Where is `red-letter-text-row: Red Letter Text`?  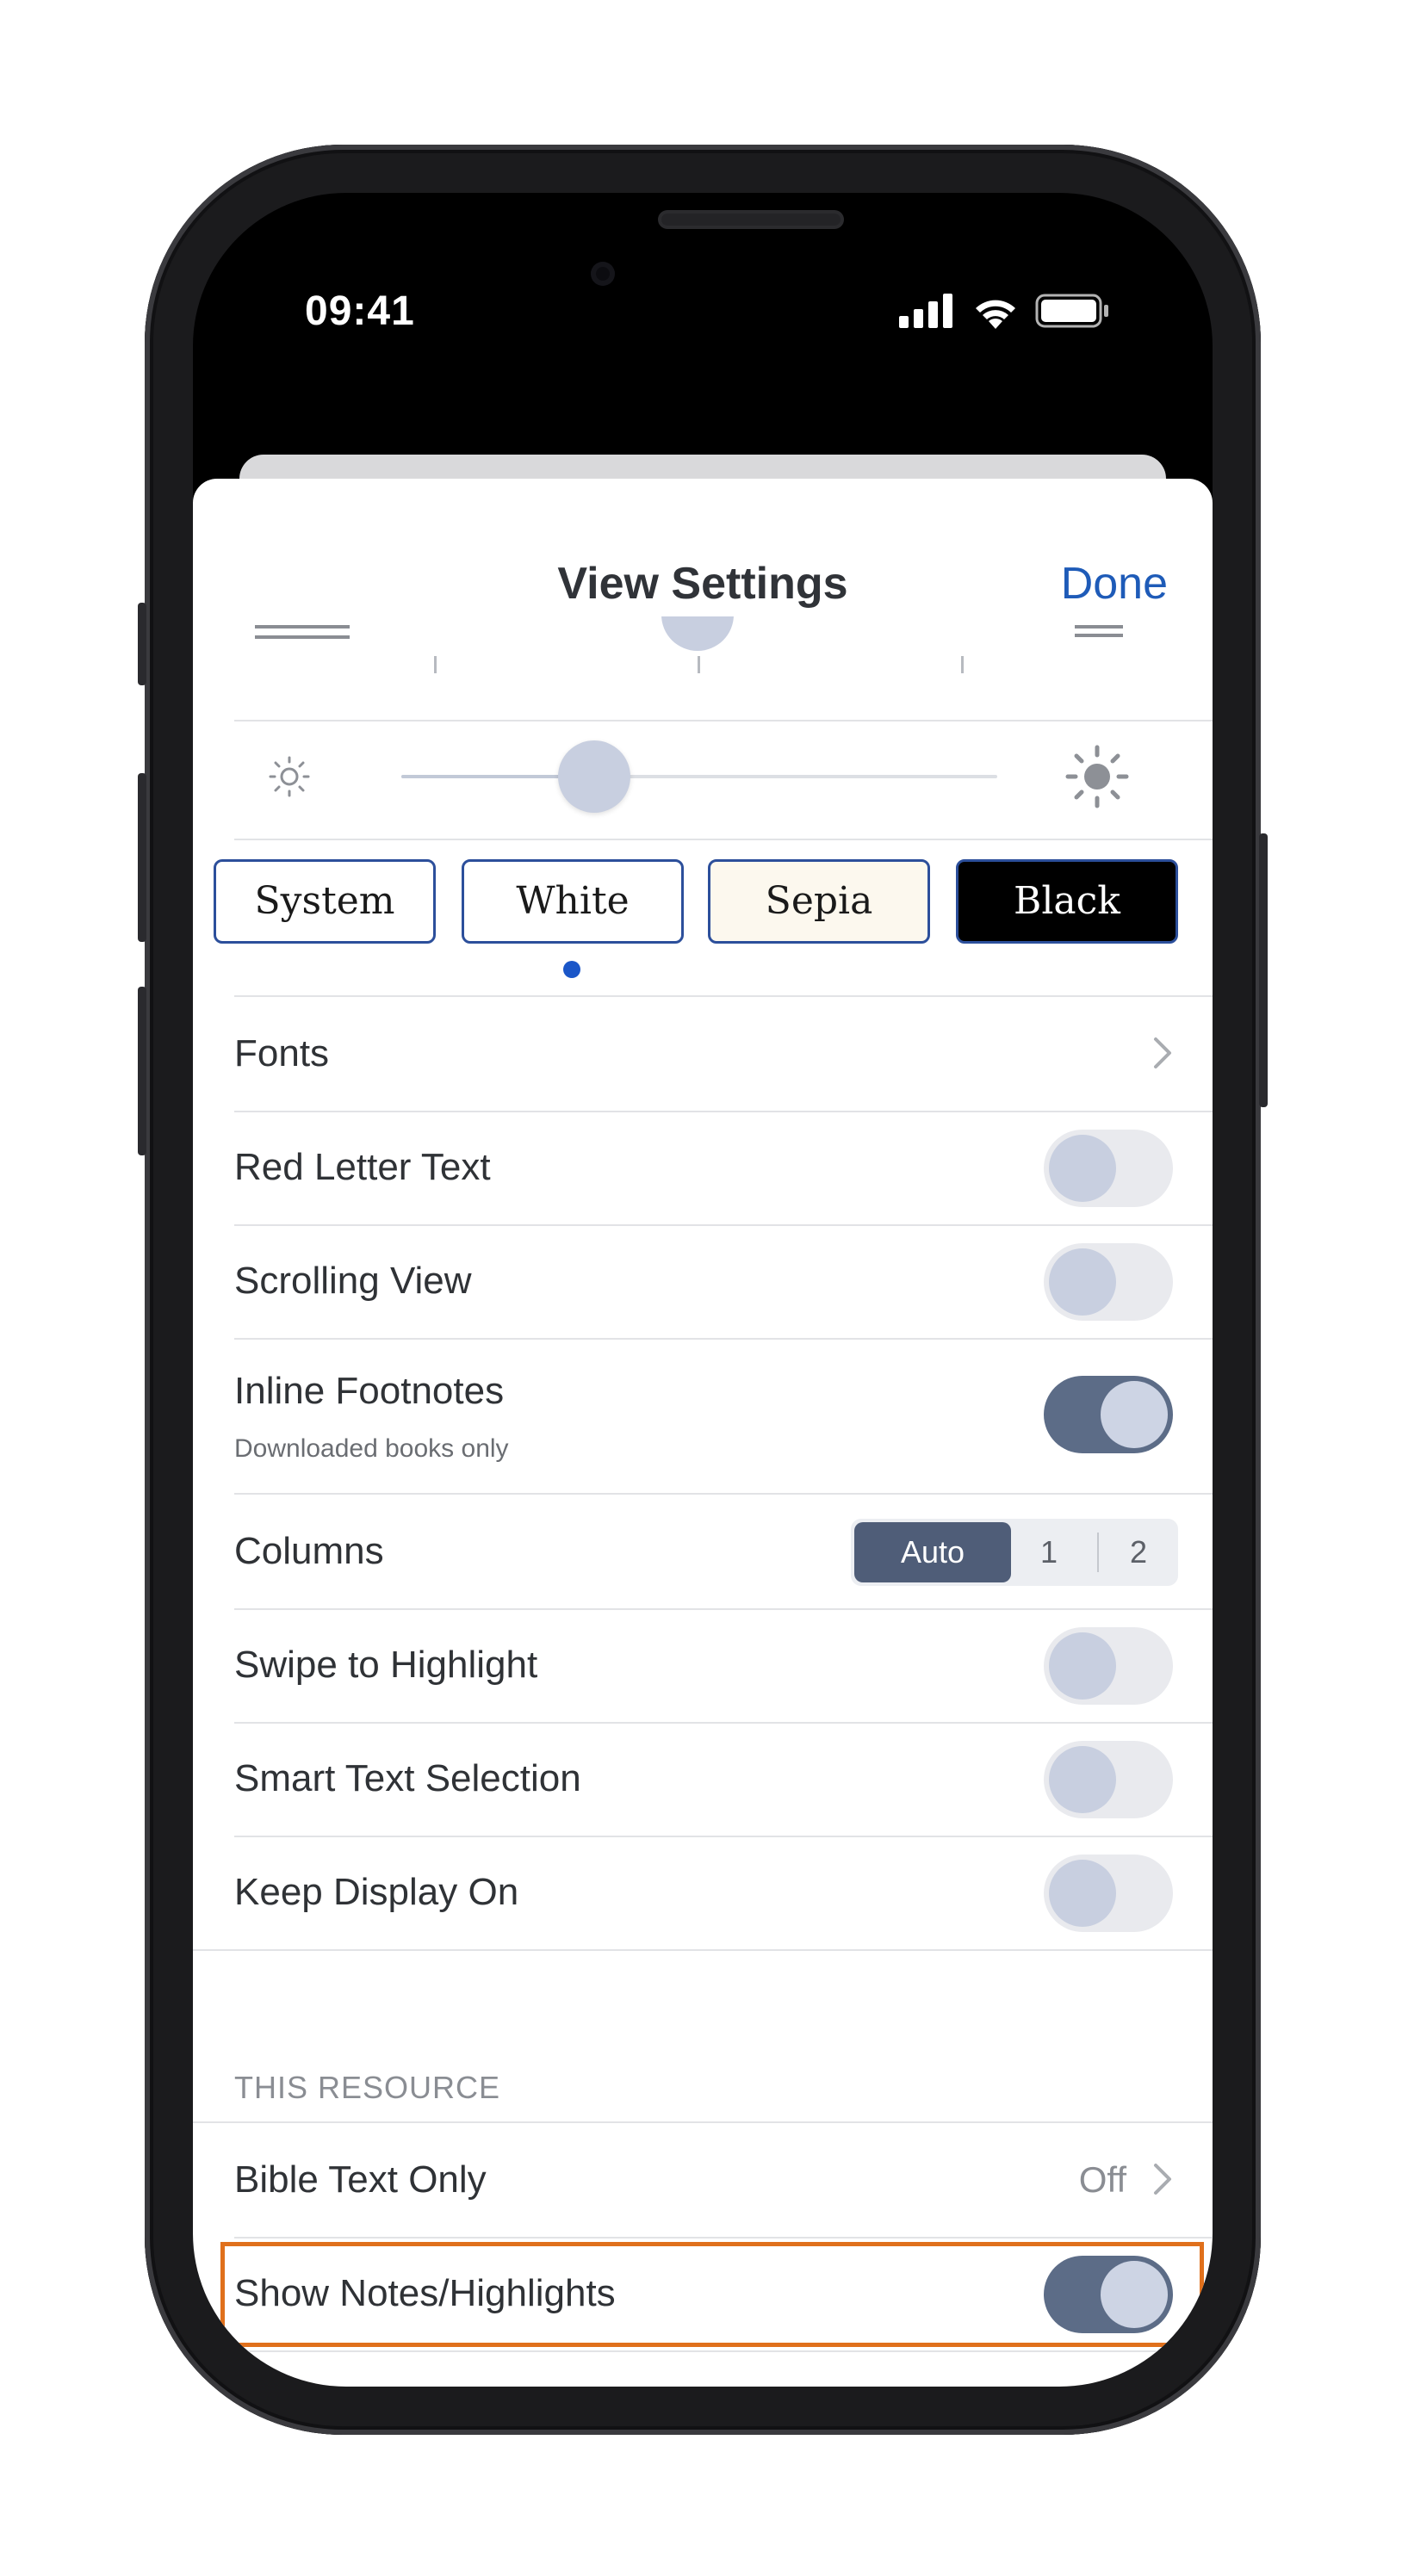 red-letter-text-row: Red Letter Text is located at coordinates (723, 1169).